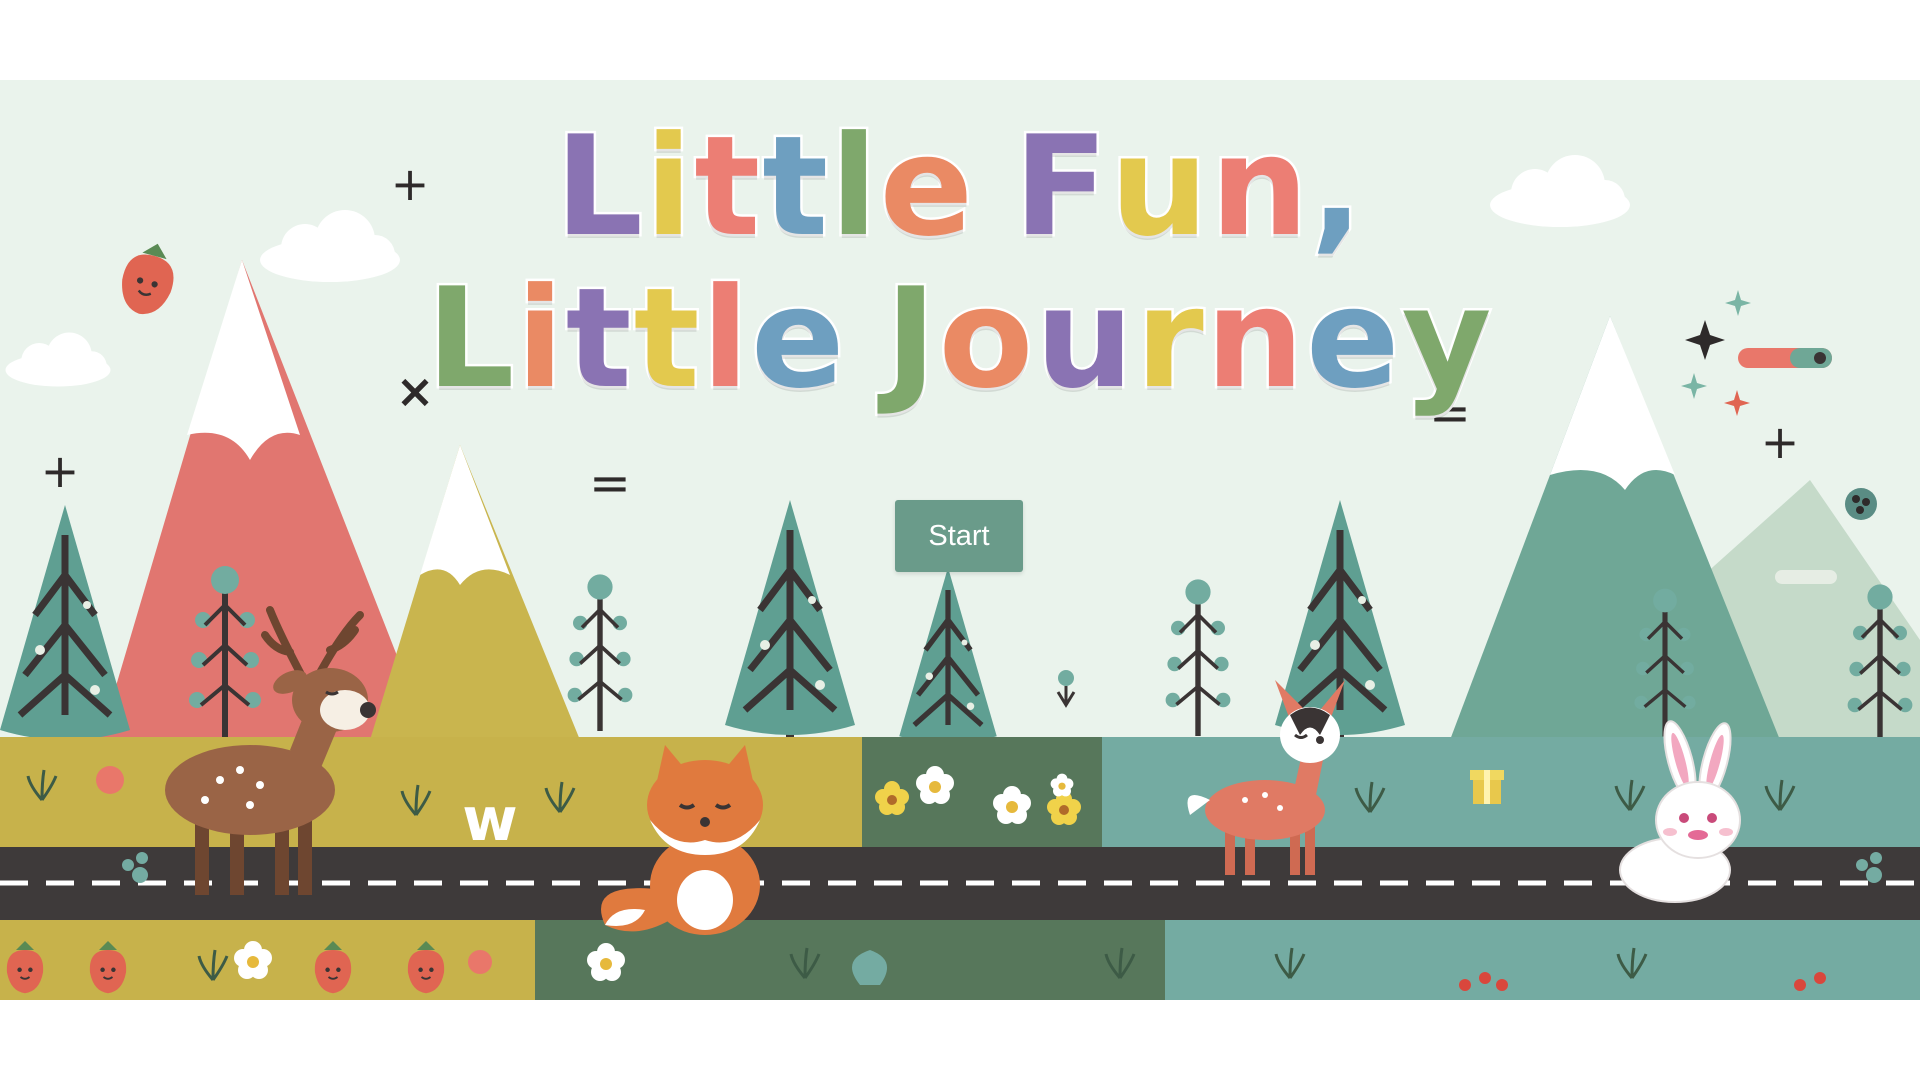 The image size is (1920, 1080). I want to click on title-letter: J, so click(911, 338).